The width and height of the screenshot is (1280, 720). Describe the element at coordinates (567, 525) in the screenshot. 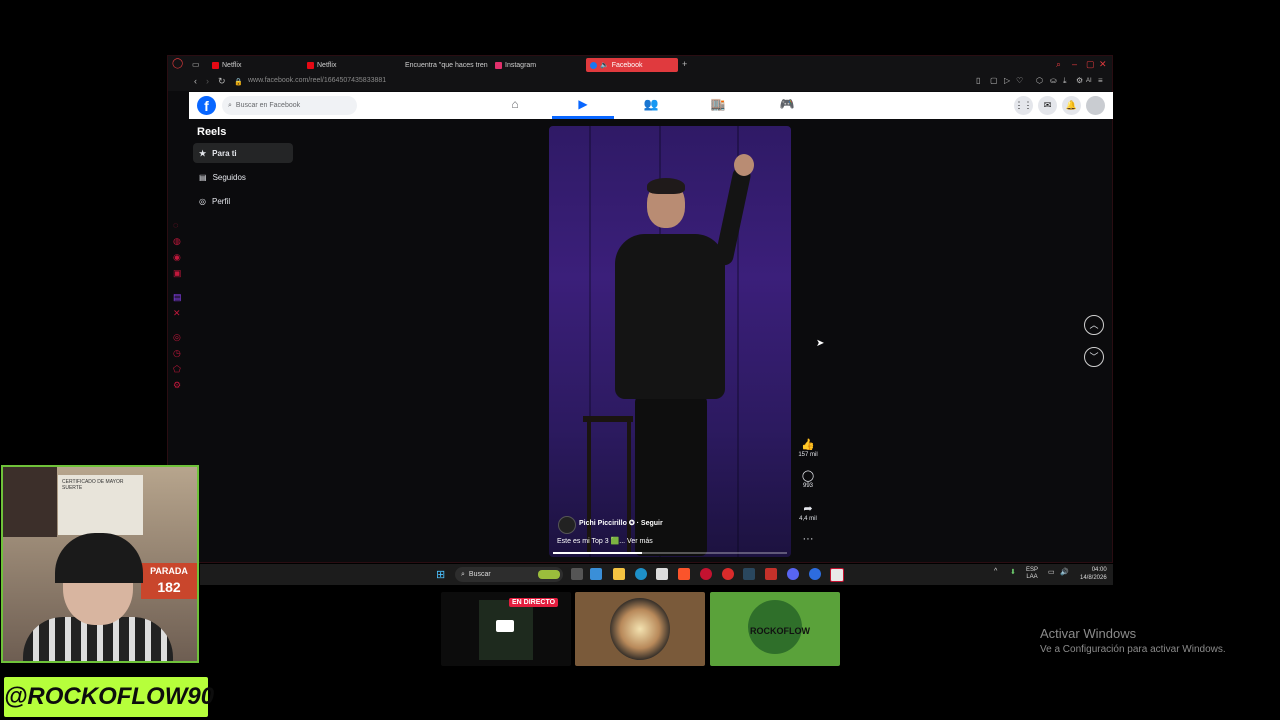

I see `author-avatar` at that location.